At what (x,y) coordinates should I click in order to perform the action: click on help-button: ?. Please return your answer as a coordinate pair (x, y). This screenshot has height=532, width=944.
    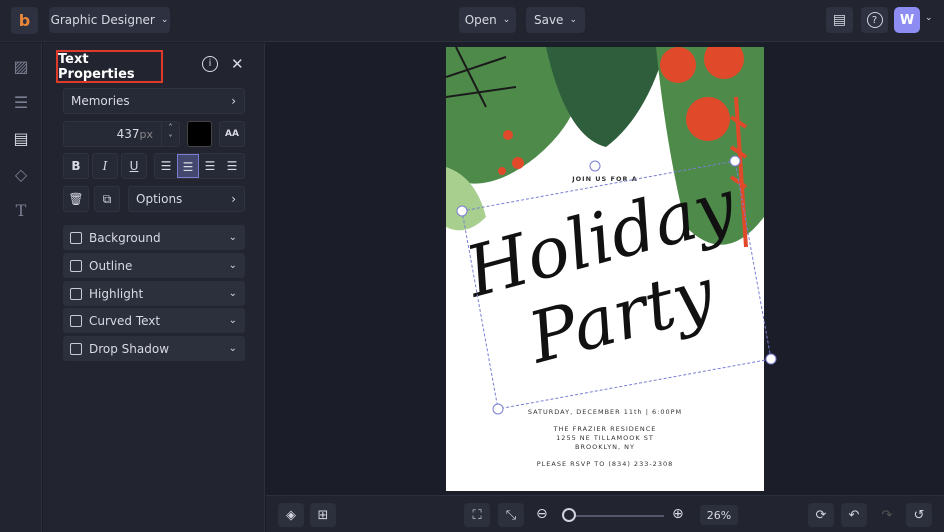
    Looking at the image, I should click on (874, 20).